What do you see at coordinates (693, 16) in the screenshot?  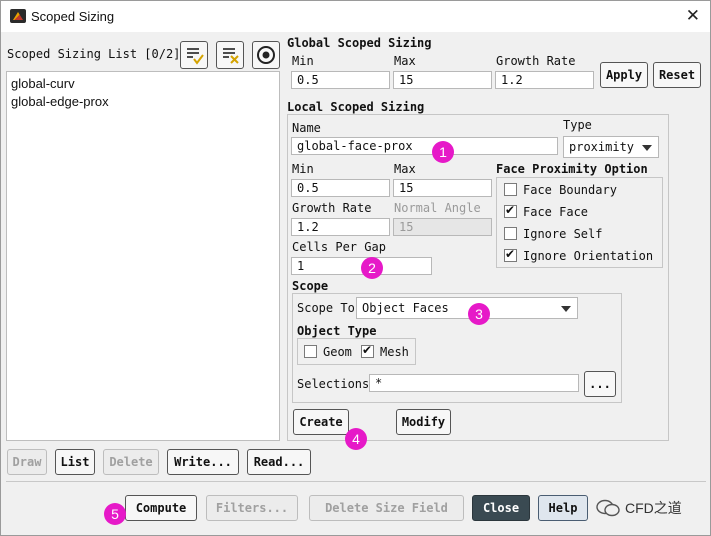 I see `close-icon: ✕` at bounding box center [693, 16].